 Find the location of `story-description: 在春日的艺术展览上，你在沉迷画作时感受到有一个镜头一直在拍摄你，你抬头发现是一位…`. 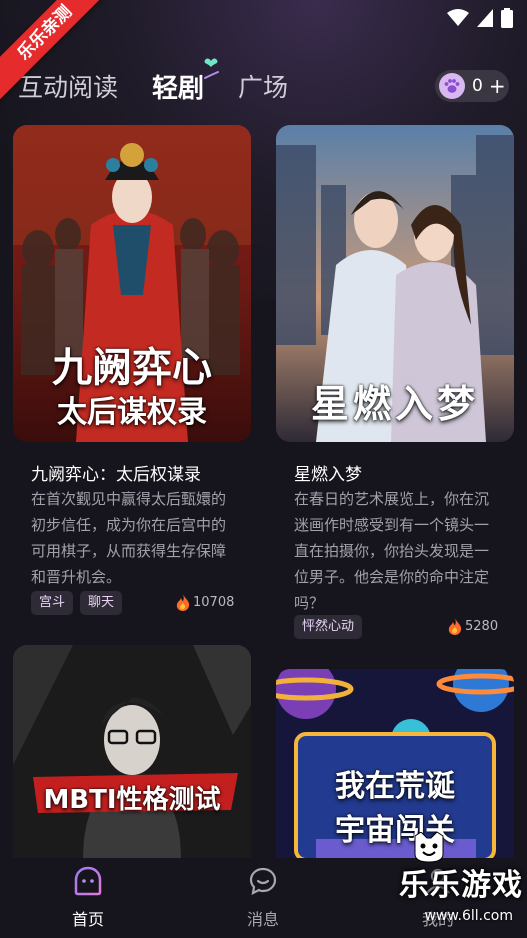

story-description: 在春日的艺术展览上，你在沉迷画作时感受到有一个镜头一直在拍摄你，你抬头发现是一位… is located at coordinates (392, 551).